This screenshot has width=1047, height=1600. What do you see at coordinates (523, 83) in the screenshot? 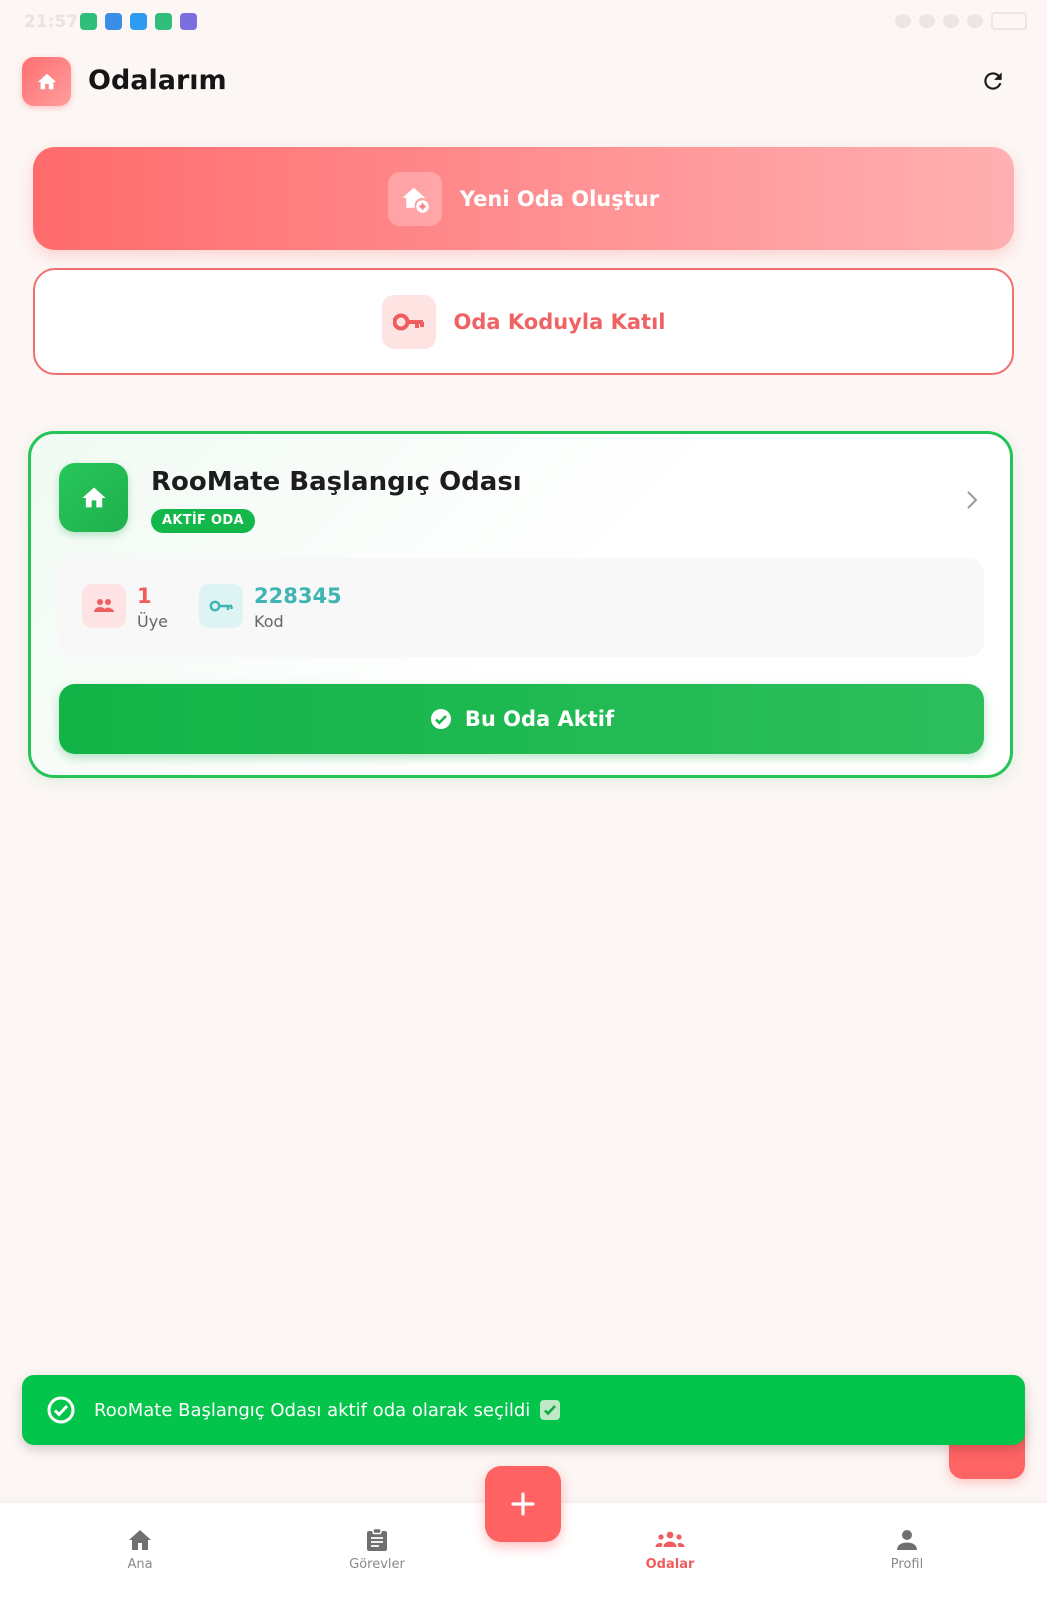
I see `app-header: Odalarım` at bounding box center [523, 83].